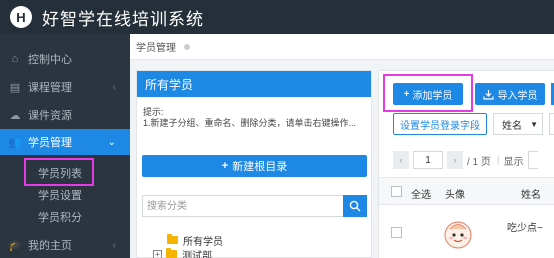  Describe the element at coordinates (551, 124) in the screenshot. I see `search-input` at that location.